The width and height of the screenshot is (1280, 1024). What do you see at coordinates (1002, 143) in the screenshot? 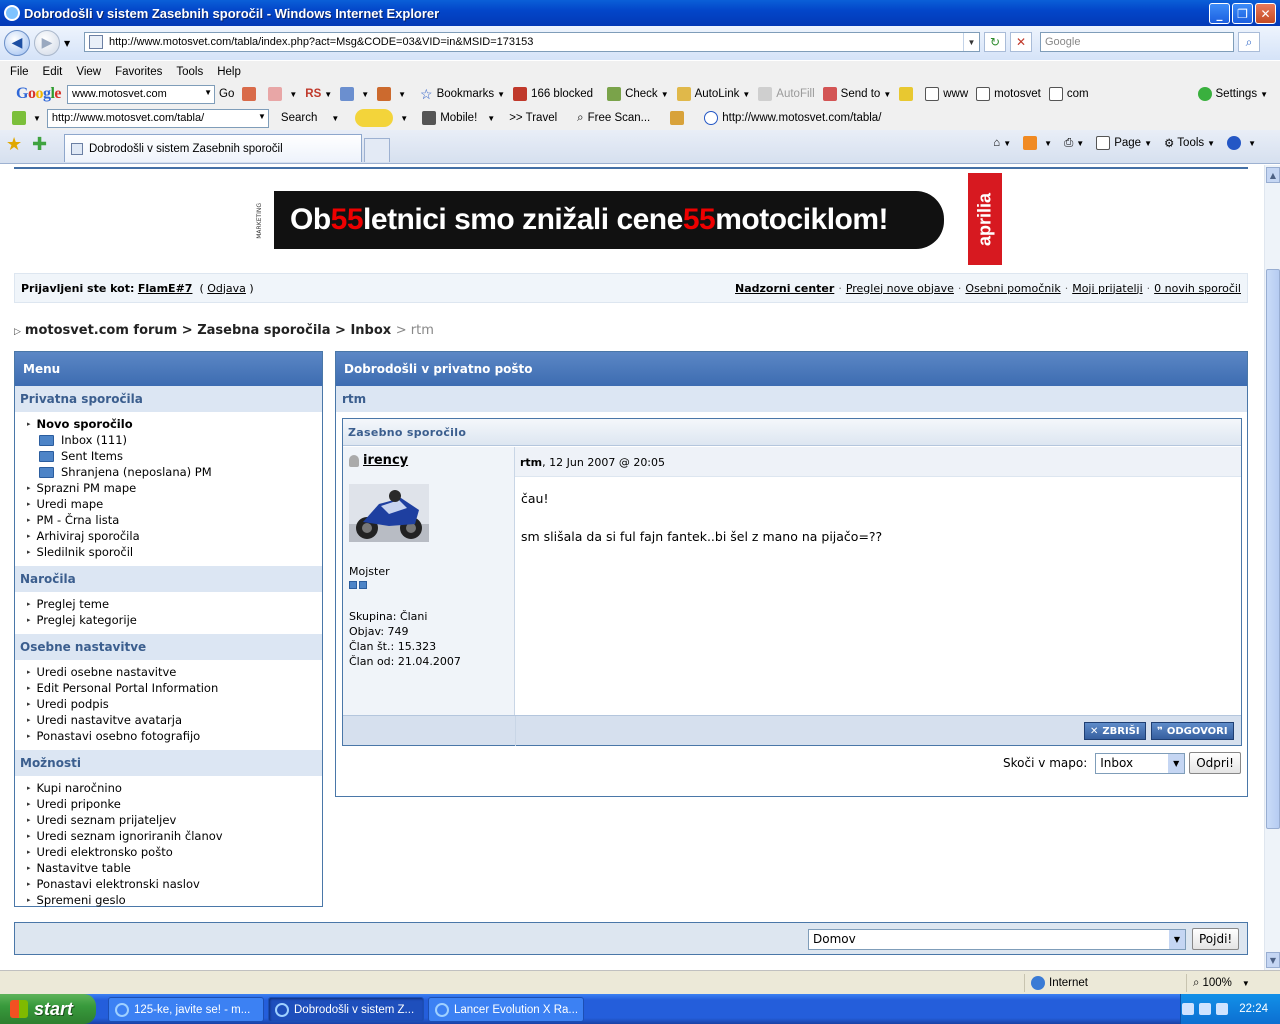
I see `home-icon: ⌂ ▼` at bounding box center [1002, 143].